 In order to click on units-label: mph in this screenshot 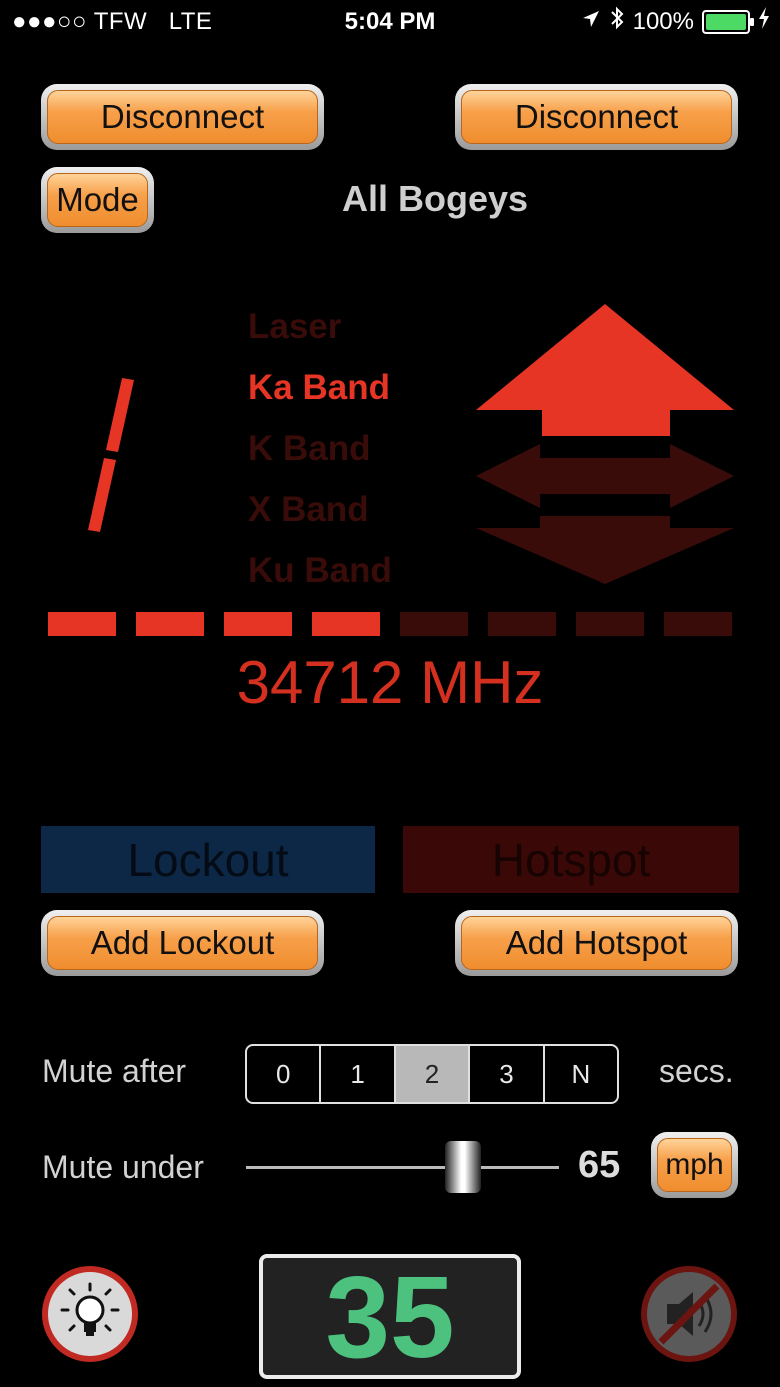, I will do `click(694, 1165)`.